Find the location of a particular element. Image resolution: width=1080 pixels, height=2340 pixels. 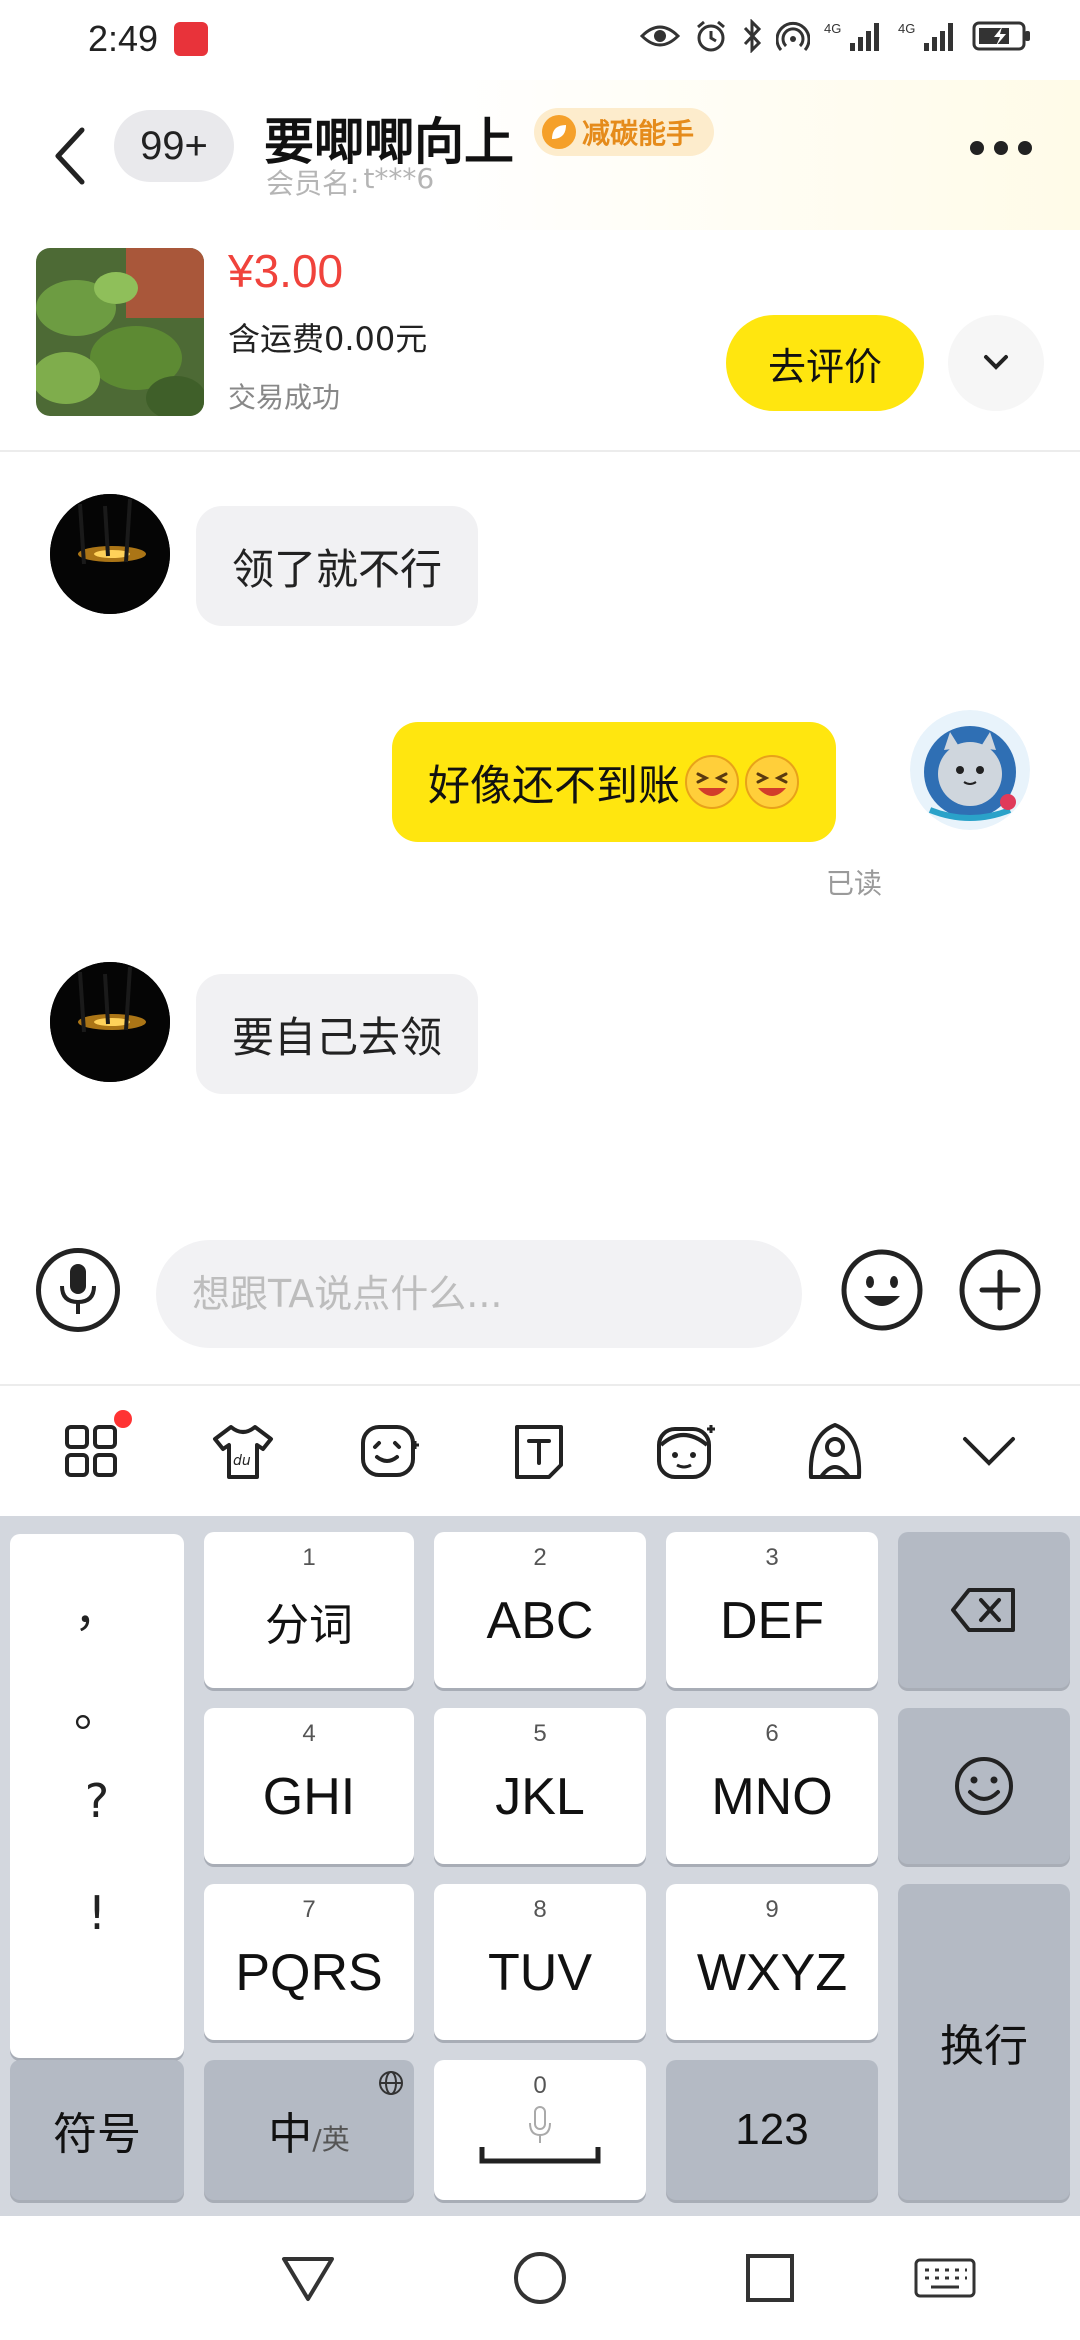

space-key: 0 is located at coordinates (540, 2130).